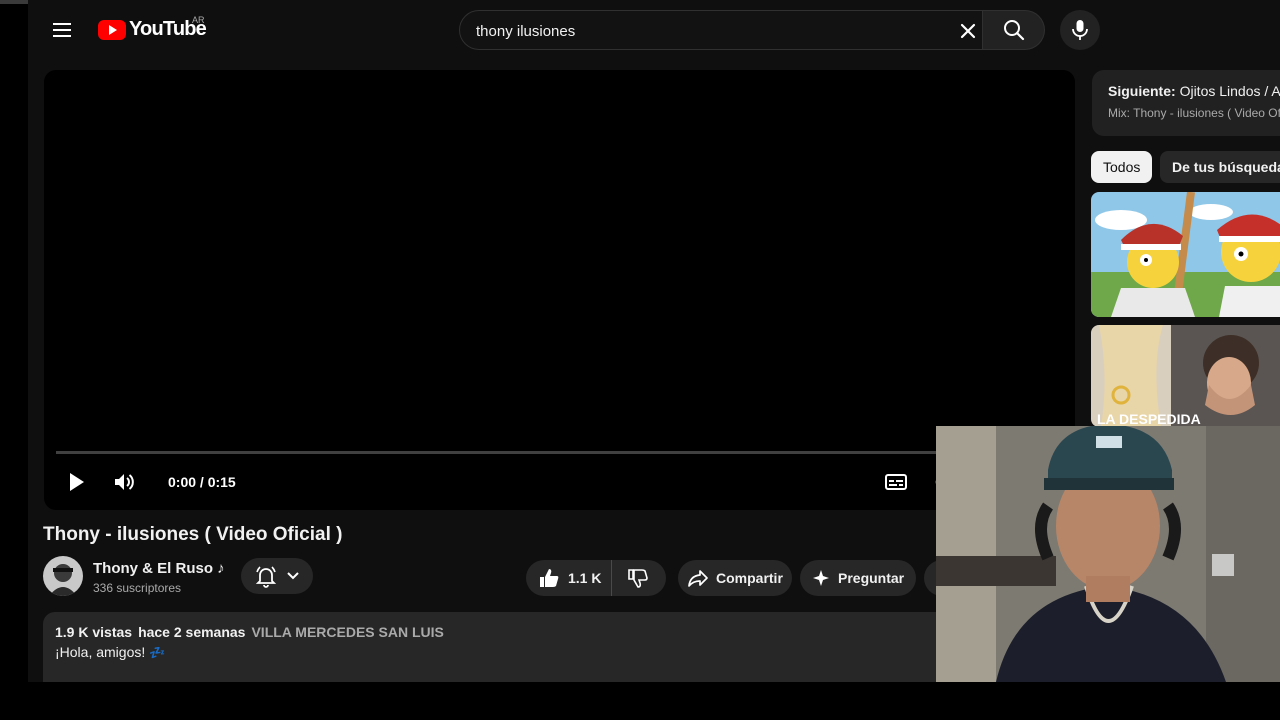 The height and width of the screenshot is (720, 1280). I want to click on dislike-button, so click(638, 578).